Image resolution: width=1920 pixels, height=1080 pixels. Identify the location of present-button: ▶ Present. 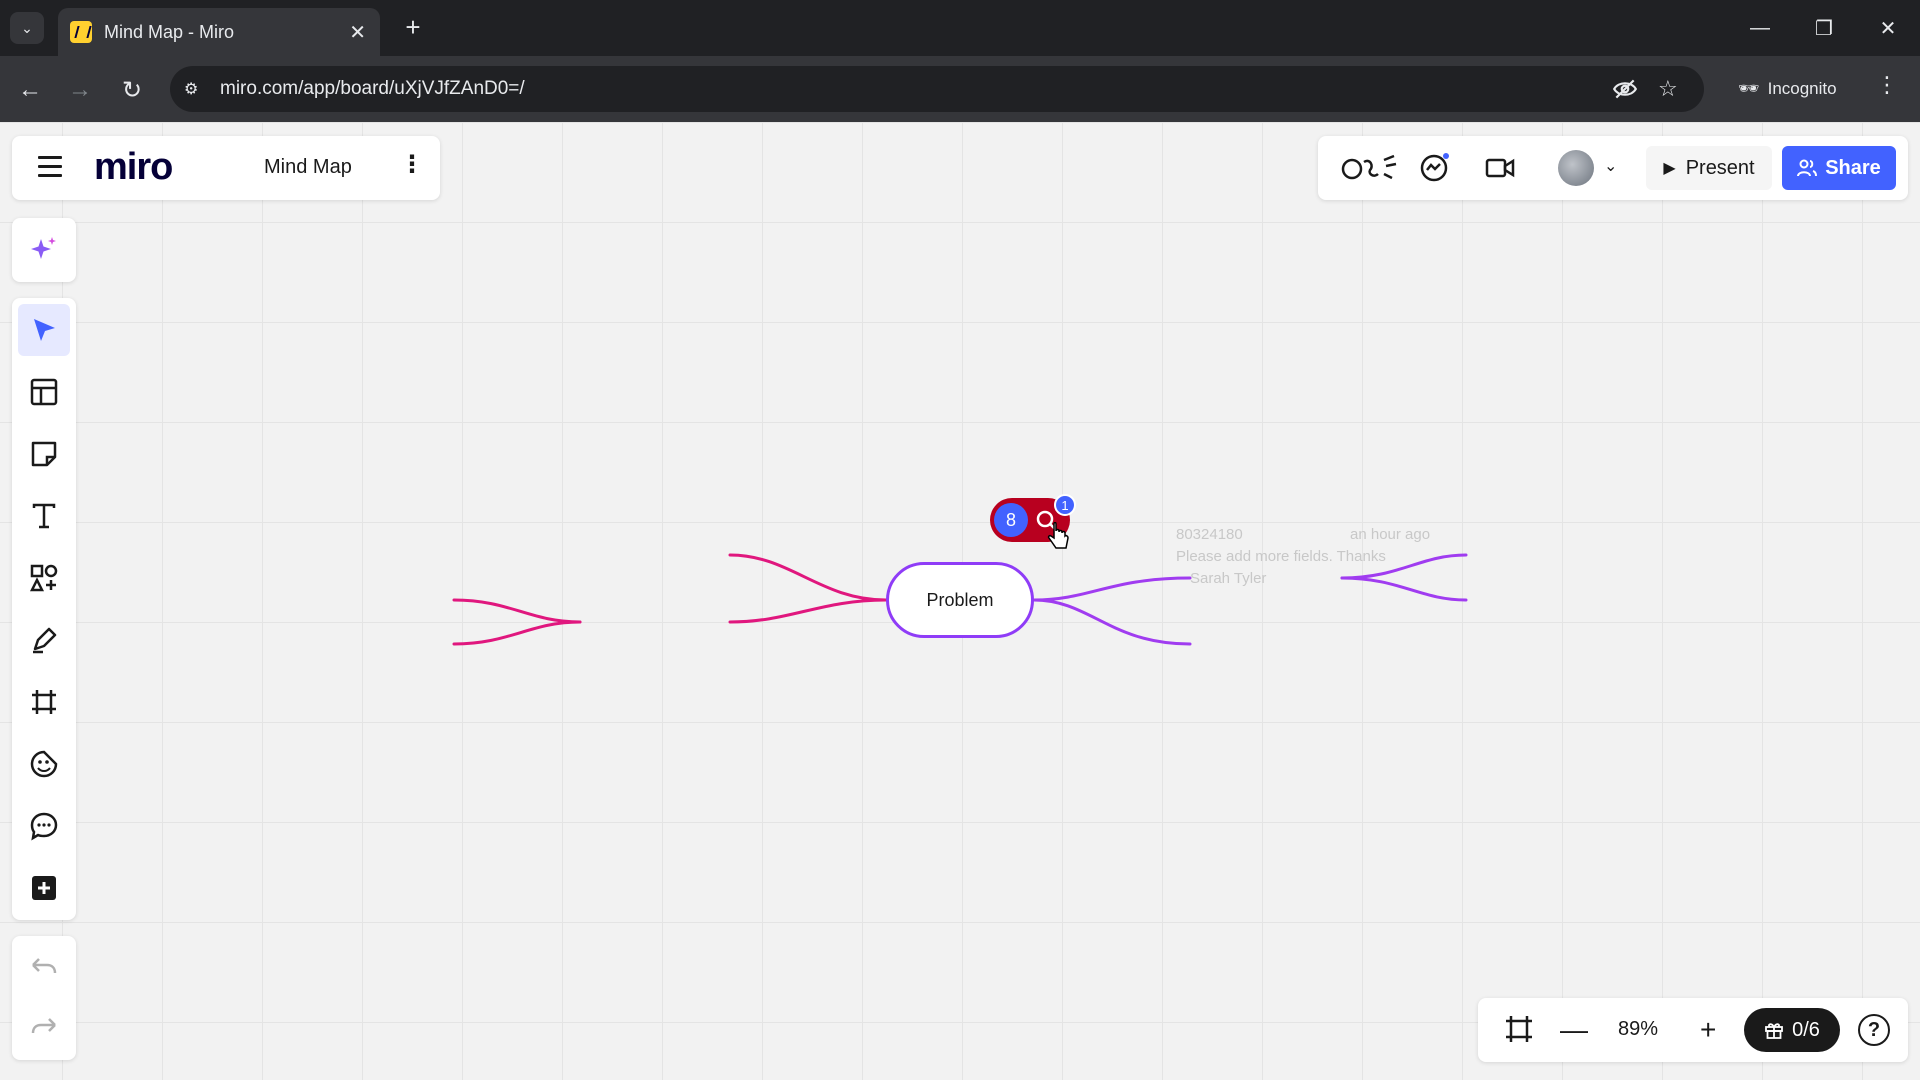
(1709, 168).